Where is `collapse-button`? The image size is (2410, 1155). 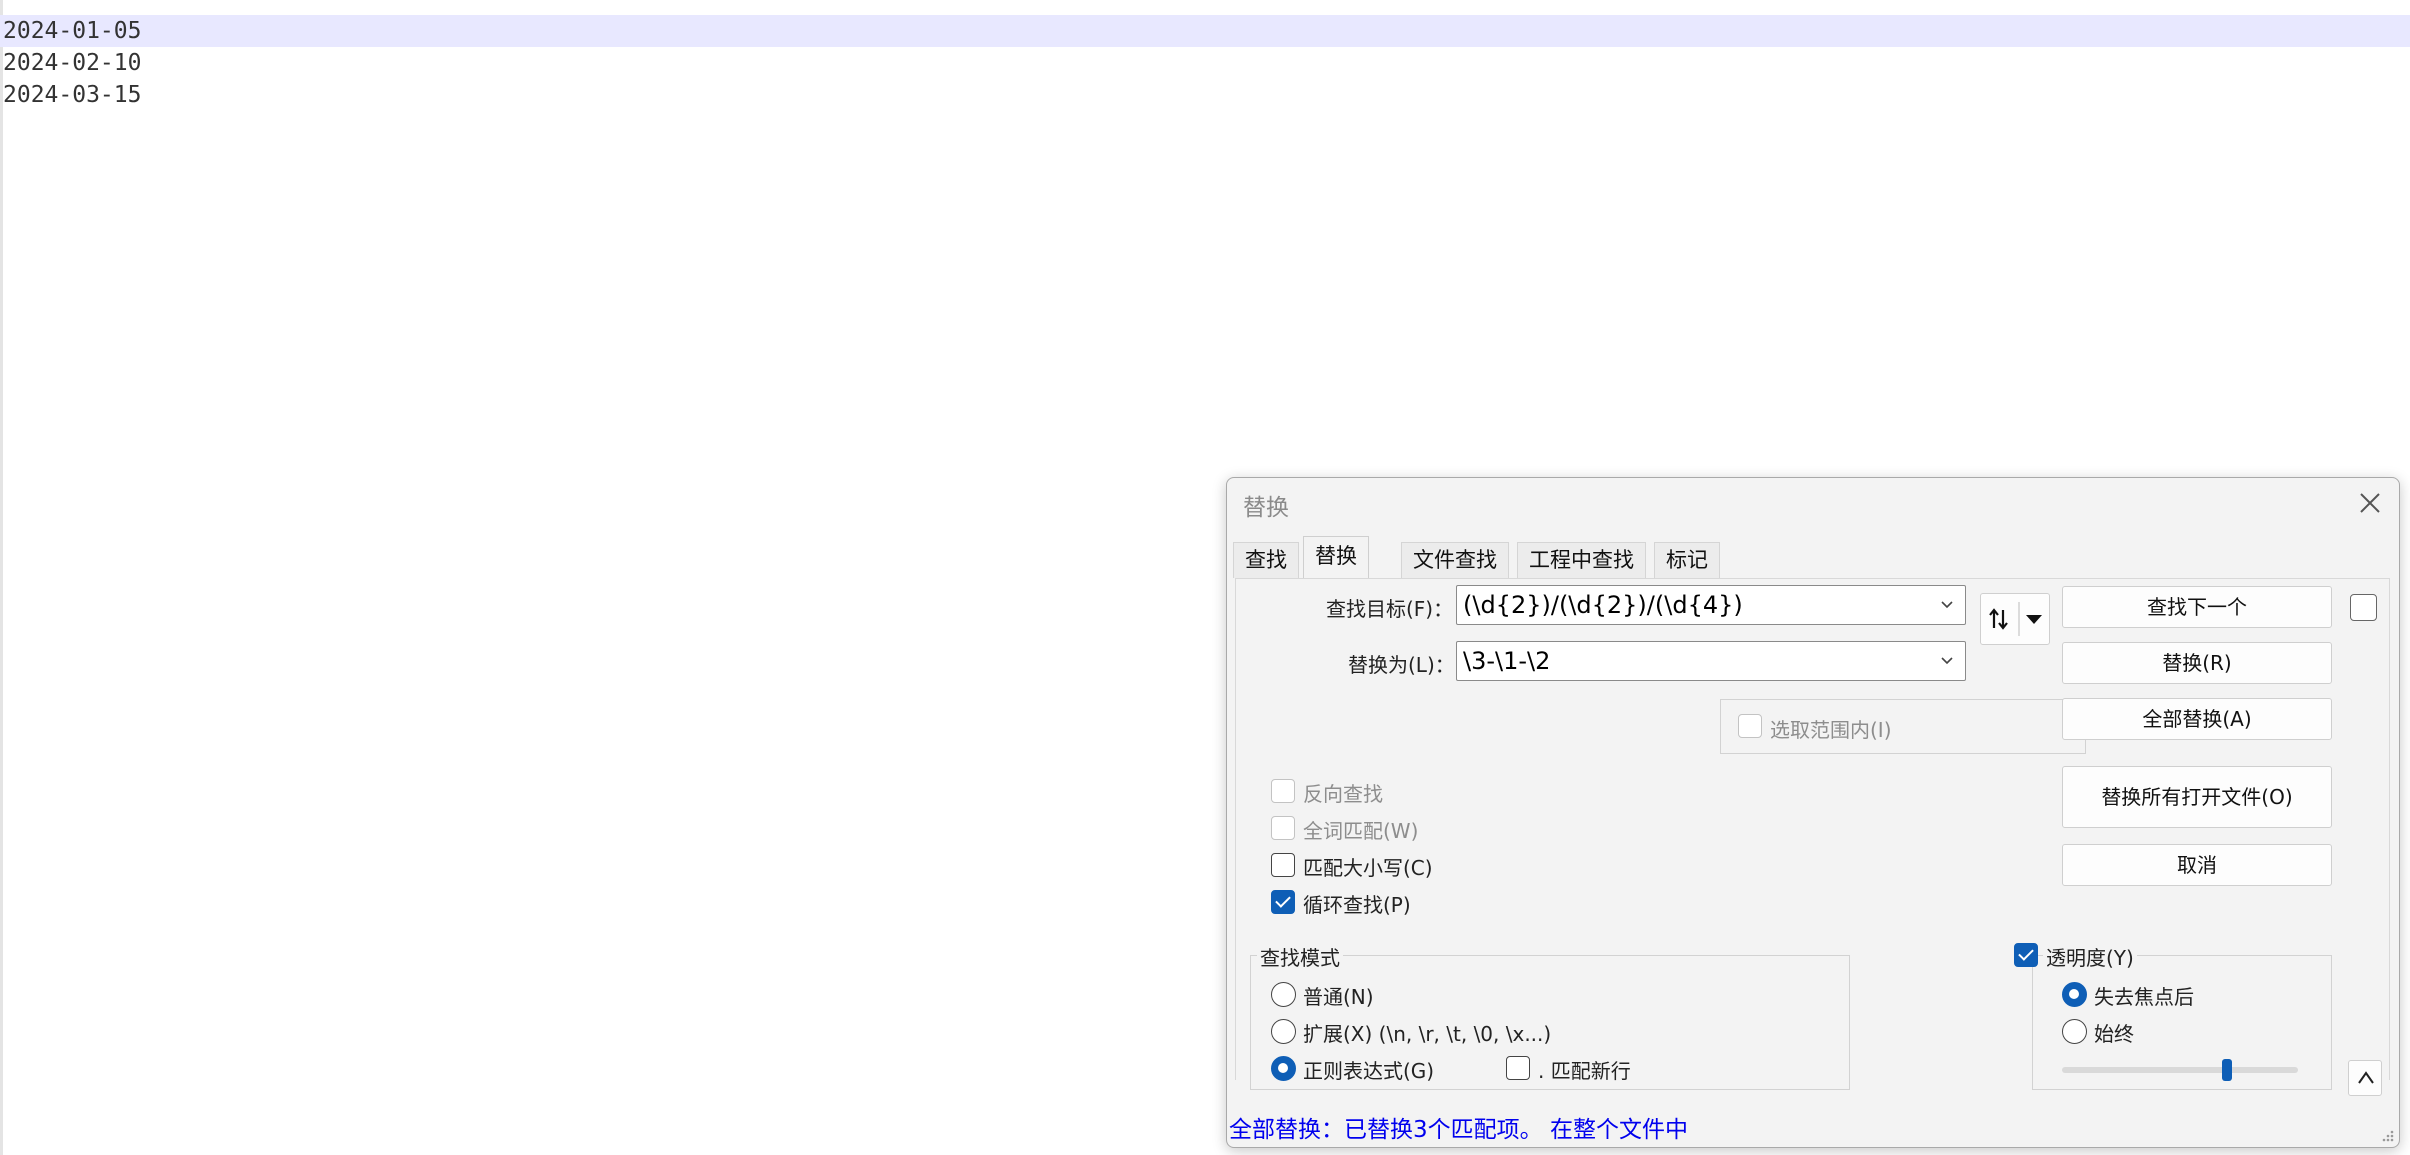 collapse-button is located at coordinates (2365, 1078).